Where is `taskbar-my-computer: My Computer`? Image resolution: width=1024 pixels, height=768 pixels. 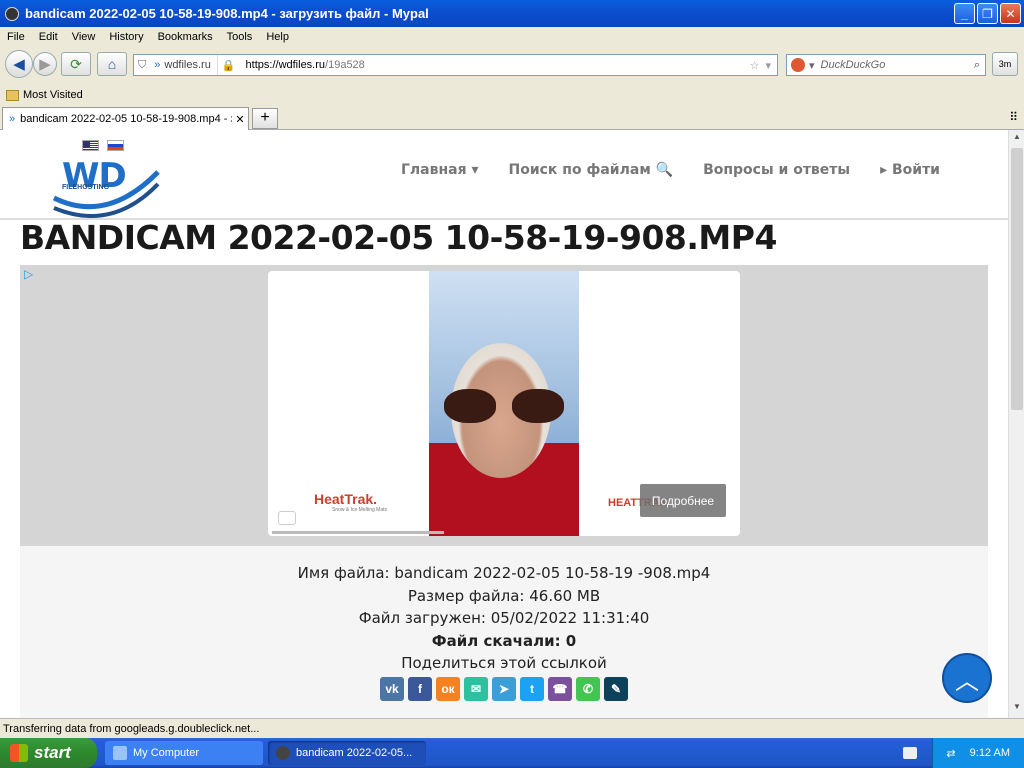 taskbar-my-computer: My Computer is located at coordinates (184, 753).